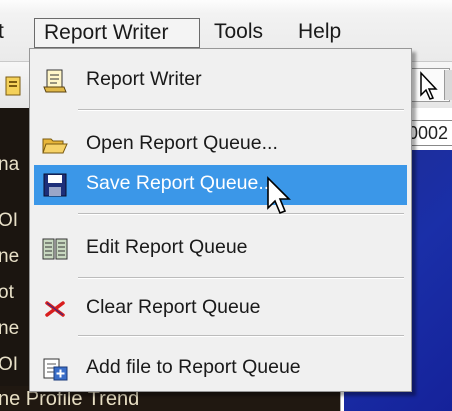  Describe the element at coordinates (7, 292) in the screenshot. I see `list-text-fragment: ot` at that location.